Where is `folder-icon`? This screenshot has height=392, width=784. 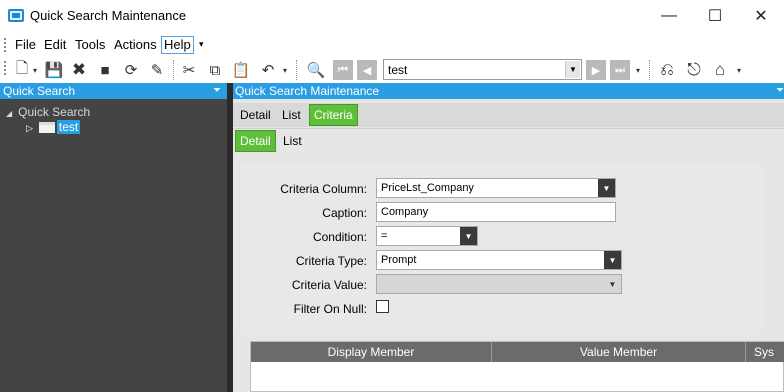
folder-icon is located at coordinates (46, 128).